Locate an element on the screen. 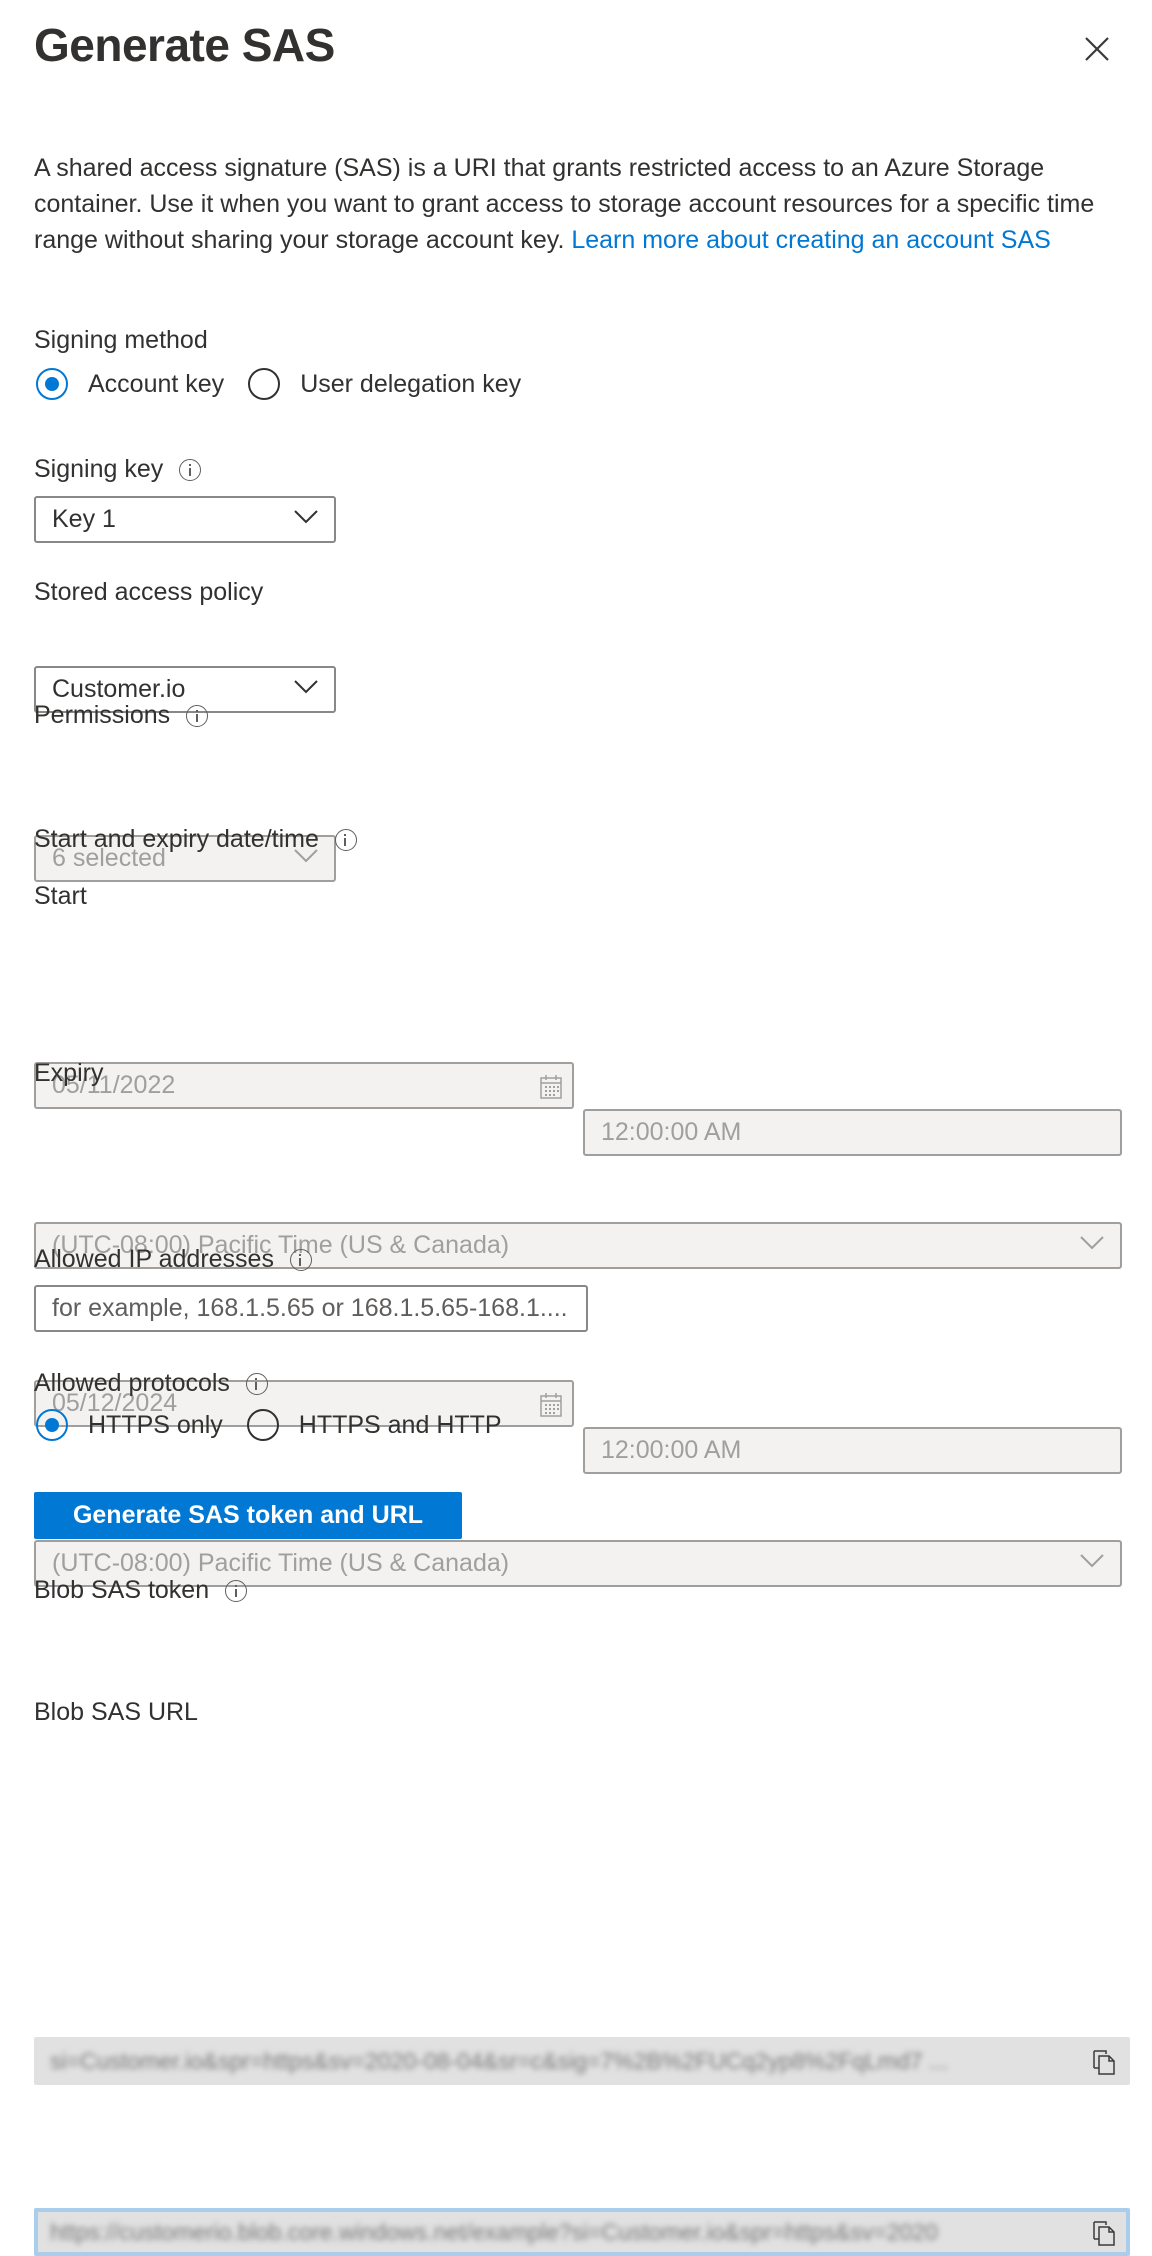 Image resolution: width=1152 pixels, height=2256 pixels. radio-account-key-label: Account key is located at coordinates (156, 384).